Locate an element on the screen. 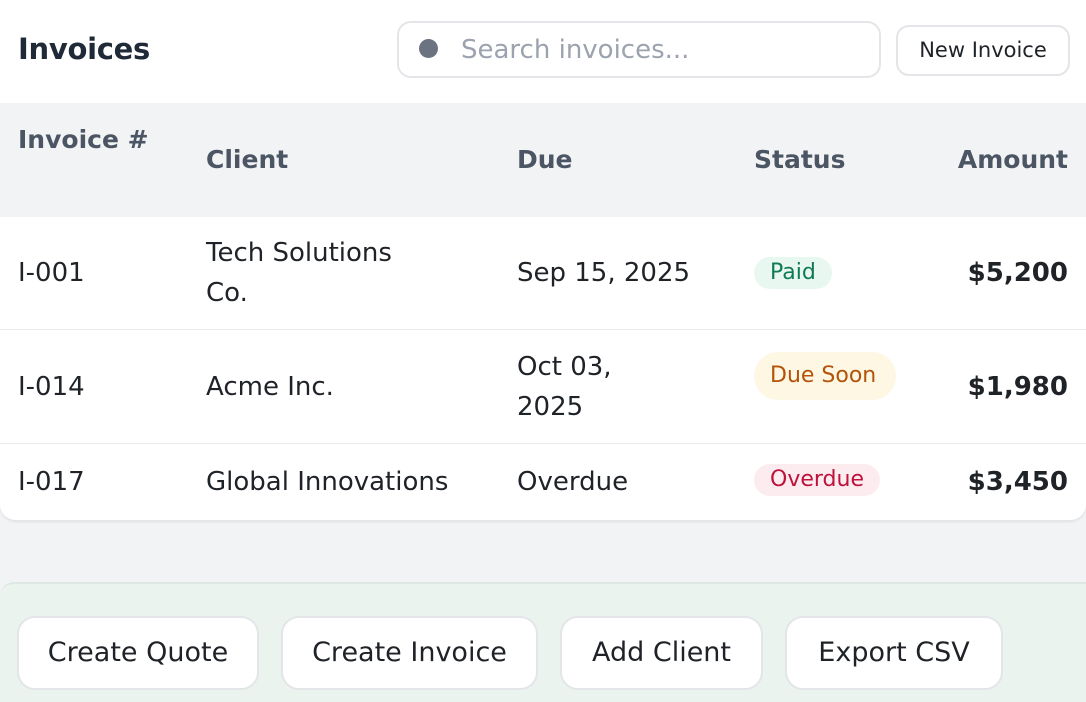 The width and height of the screenshot is (1086, 702). client-name: Tech Solutions Co. is located at coordinates (299, 273).